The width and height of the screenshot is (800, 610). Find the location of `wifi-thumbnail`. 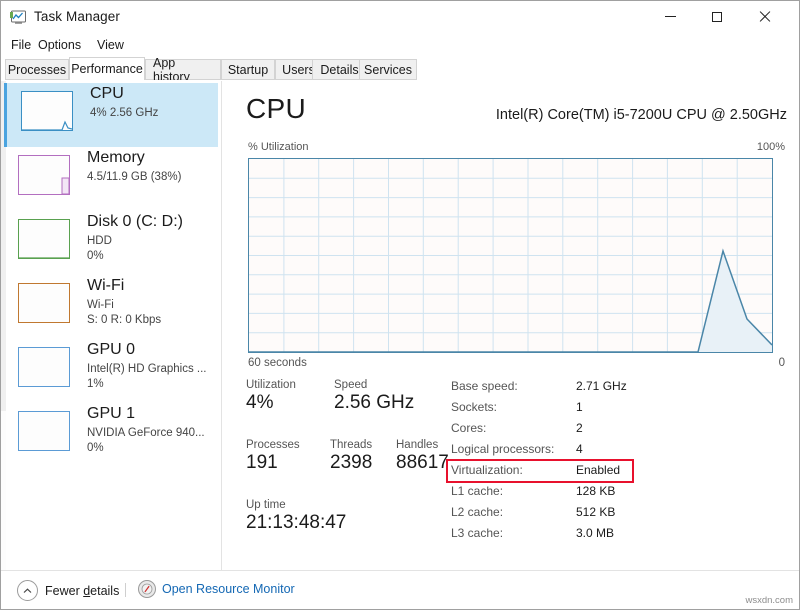

wifi-thumbnail is located at coordinates (44, 303).